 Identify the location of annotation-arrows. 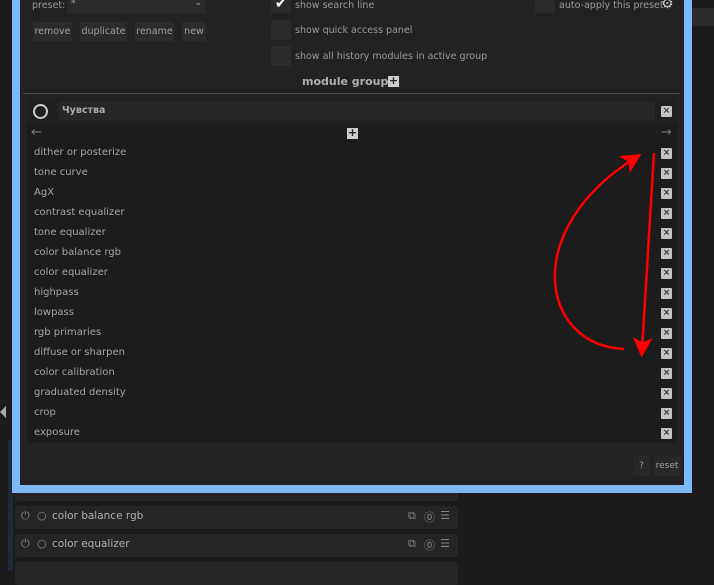
(604, 255).